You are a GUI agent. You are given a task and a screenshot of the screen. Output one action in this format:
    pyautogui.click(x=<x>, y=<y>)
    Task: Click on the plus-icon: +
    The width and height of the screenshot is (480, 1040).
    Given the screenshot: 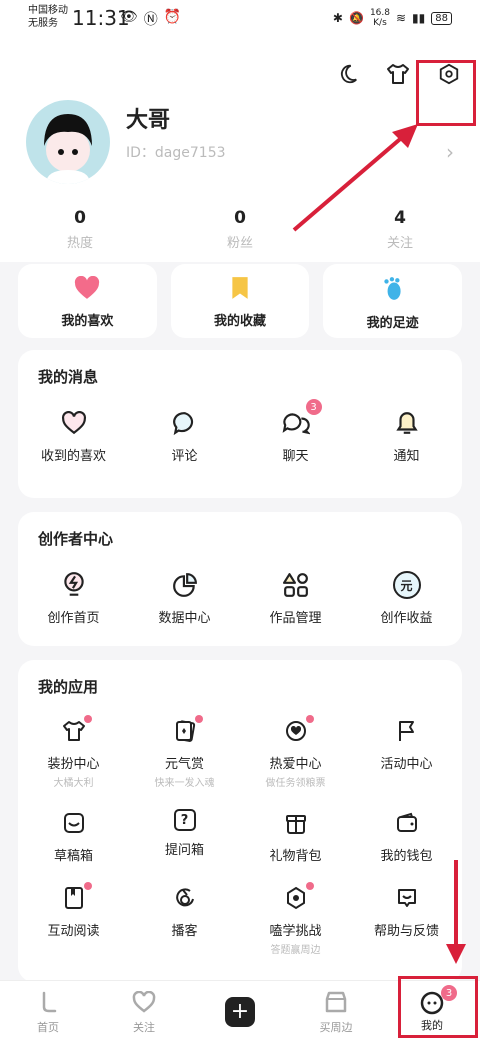 What is the action you would take?
    pyautogui.click(x=240, y=1012)
    